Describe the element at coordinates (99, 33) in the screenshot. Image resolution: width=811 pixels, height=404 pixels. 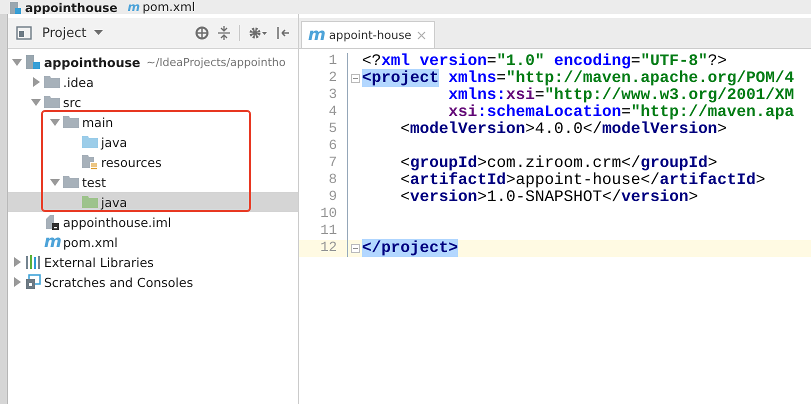
I see `caret-icon` at that location.